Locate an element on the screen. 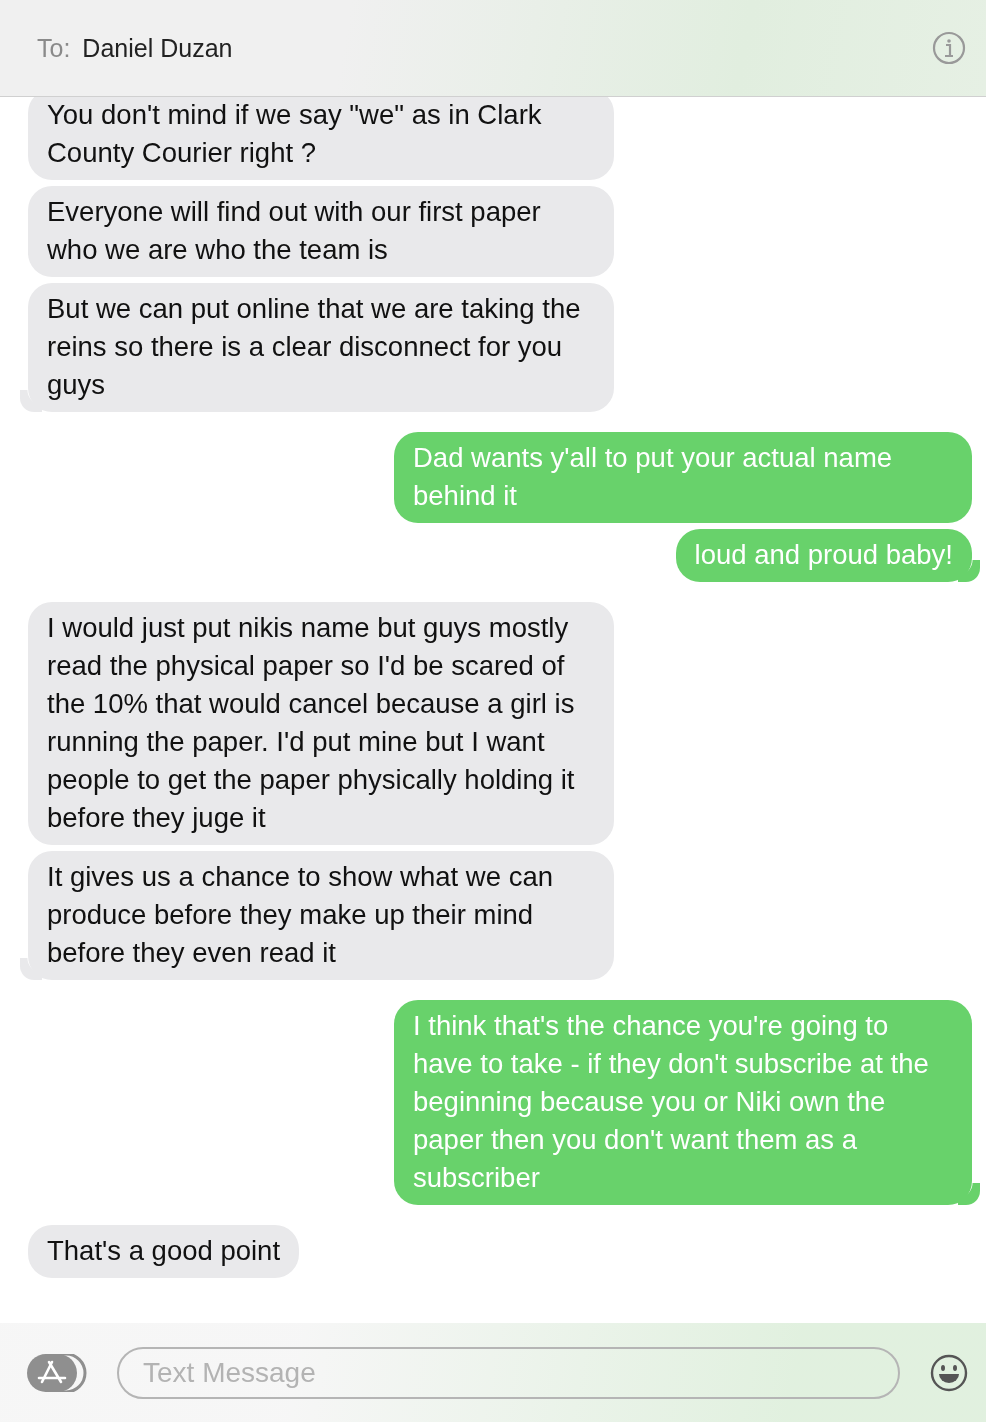 This screenshot has height=1422, width=986. emoji-icon is located at coordinates (949, 1372).